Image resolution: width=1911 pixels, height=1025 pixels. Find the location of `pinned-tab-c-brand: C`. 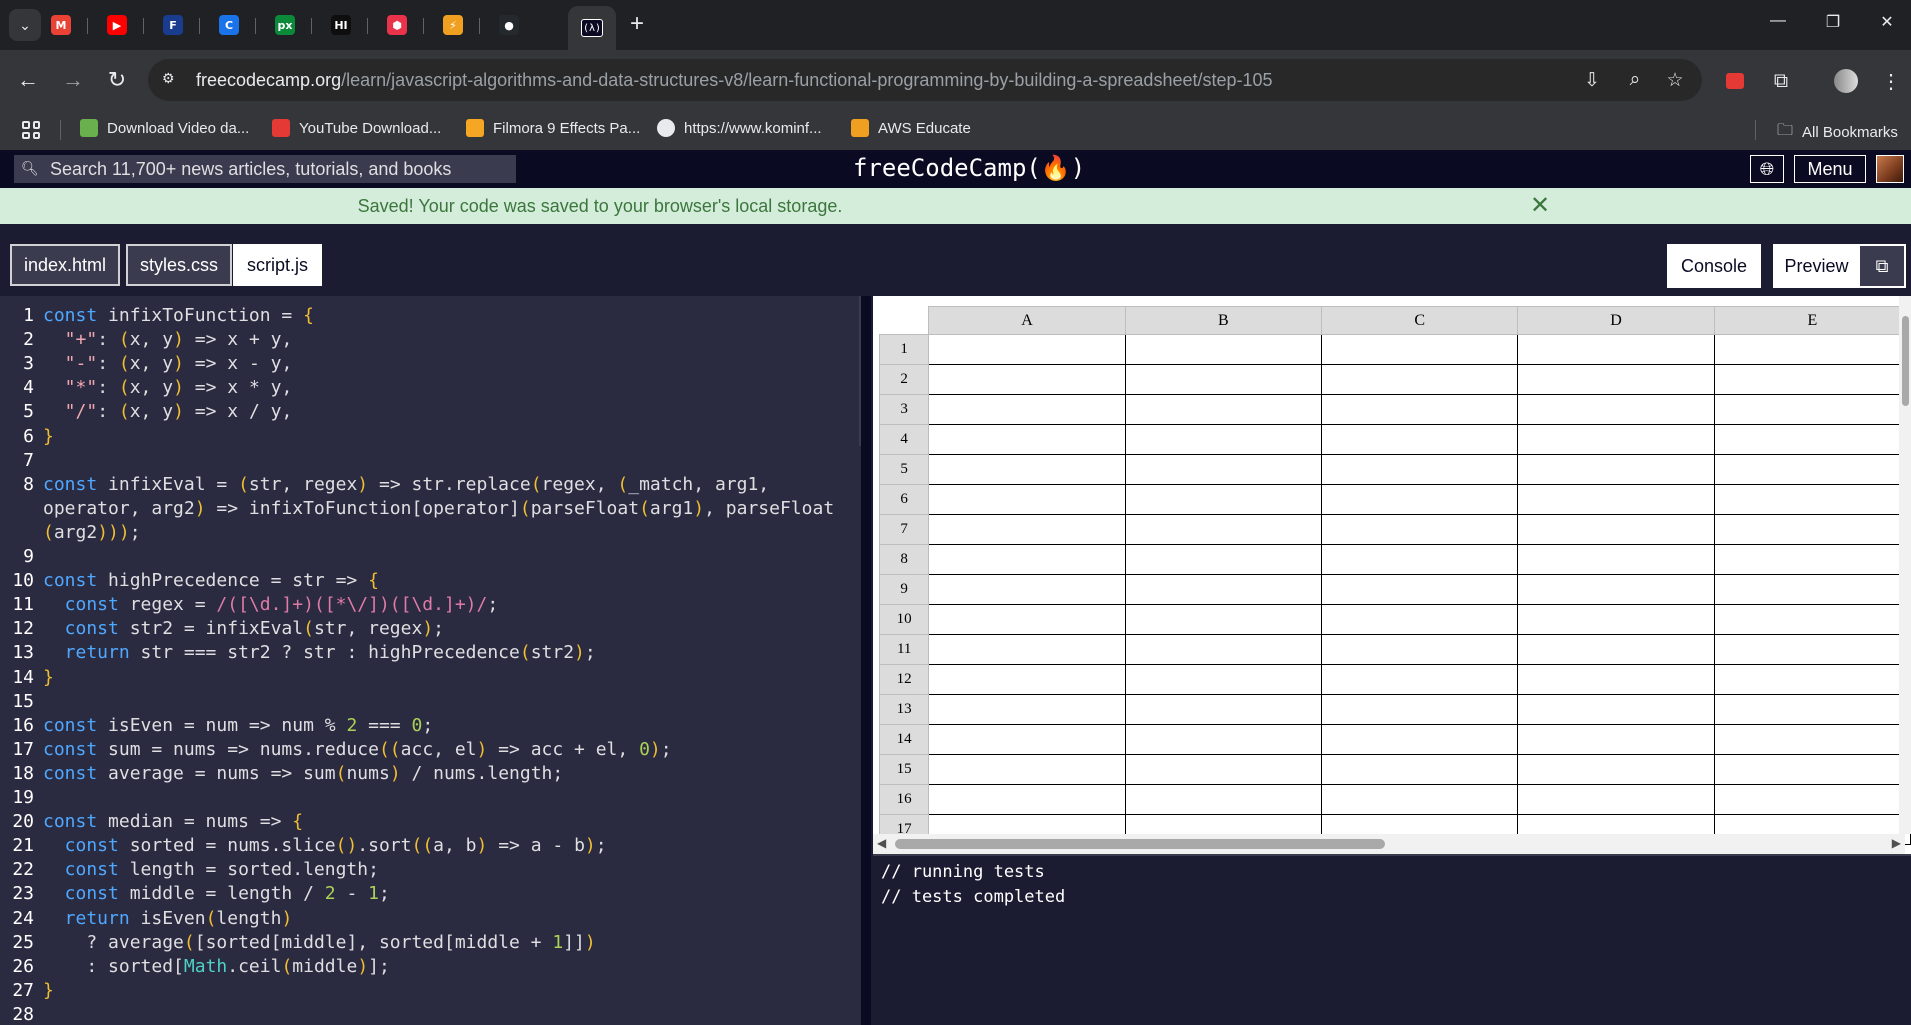

pinned-tab-c-brand: C is located at coordinates (229, 25).